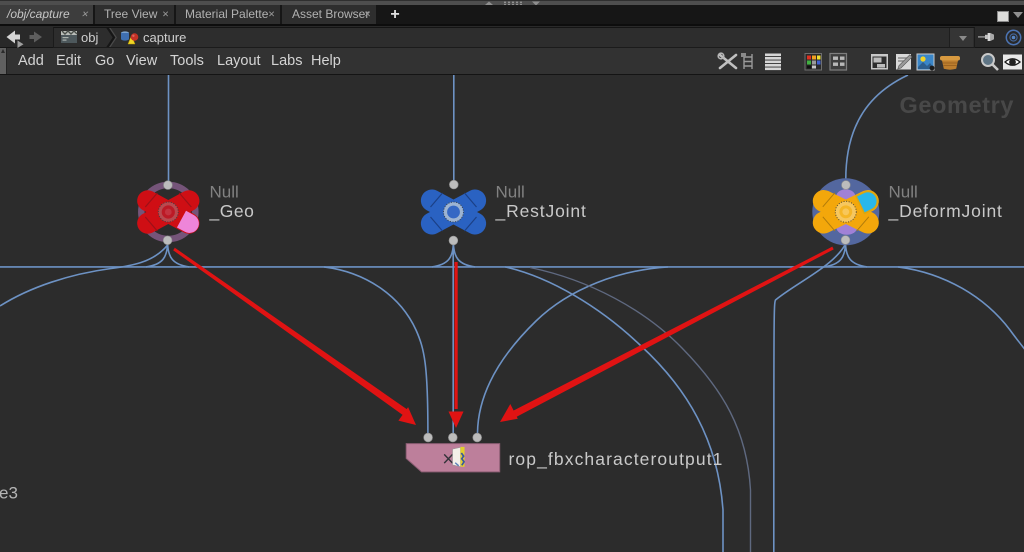 The image size is (1024, 552). What do you see at coordinates (616, 459) in the screenshot?
I see `svg-text: rop_fbxcharacteroutput1` at bounding box center [616, 459].